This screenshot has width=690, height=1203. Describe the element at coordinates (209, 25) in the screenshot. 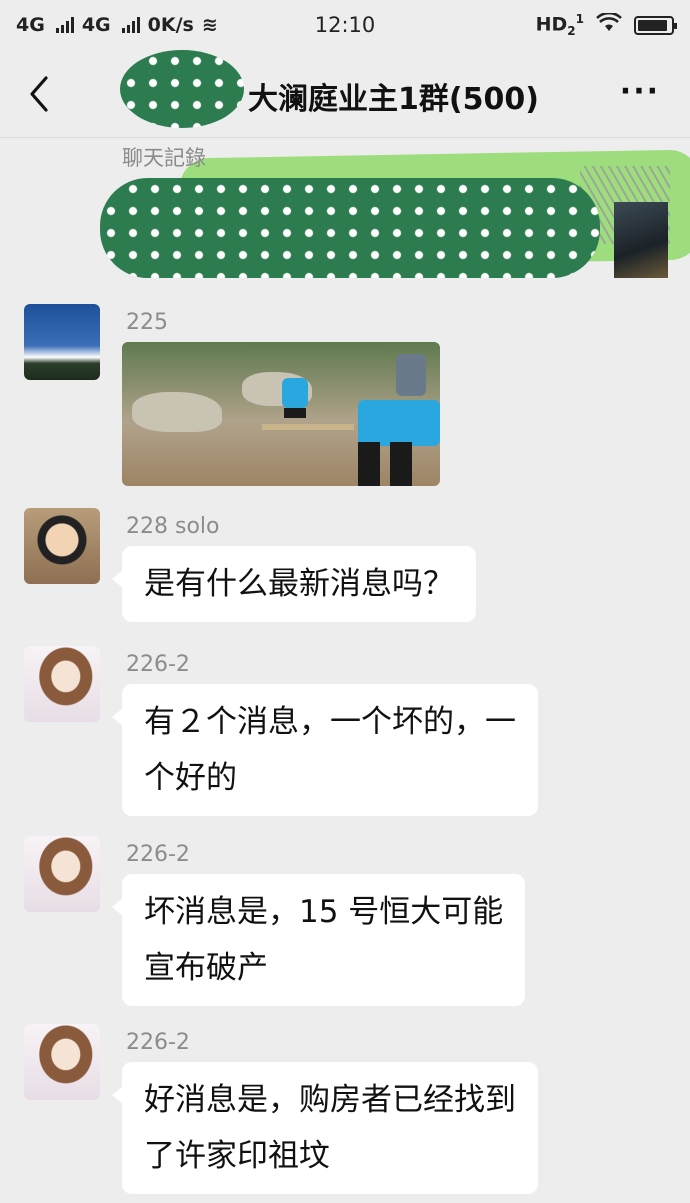

I see `data-sync-icon: ≋` at that location.